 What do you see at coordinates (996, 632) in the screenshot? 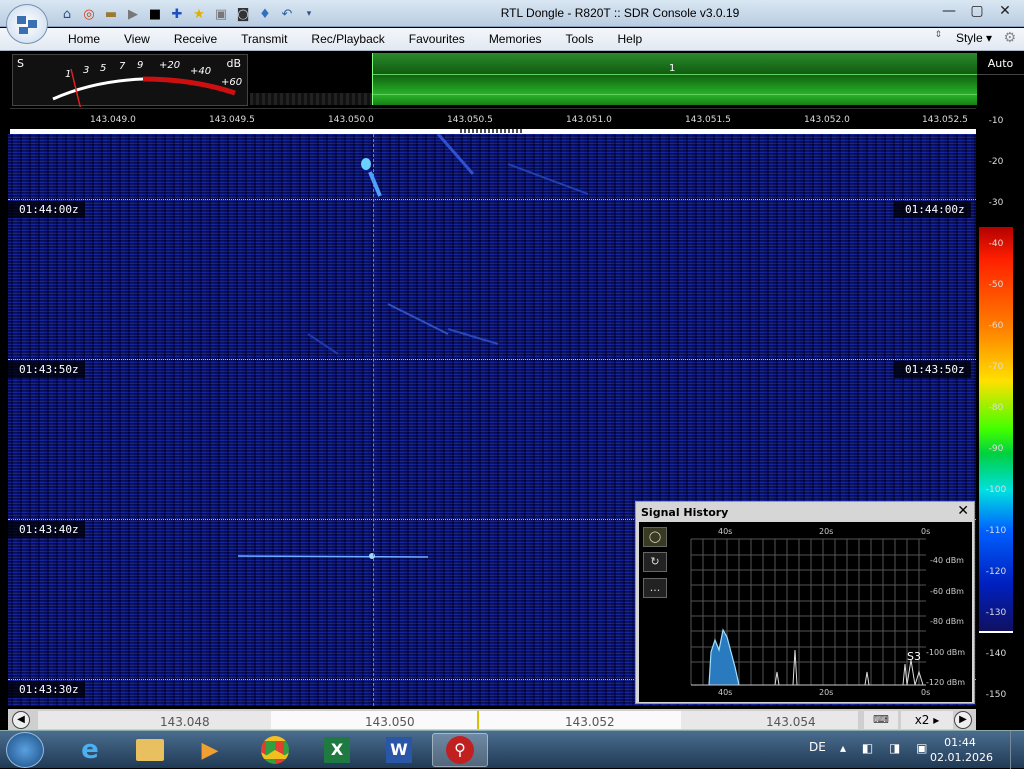
I see `noise-floor-marker` at bounding box center [996, 632].